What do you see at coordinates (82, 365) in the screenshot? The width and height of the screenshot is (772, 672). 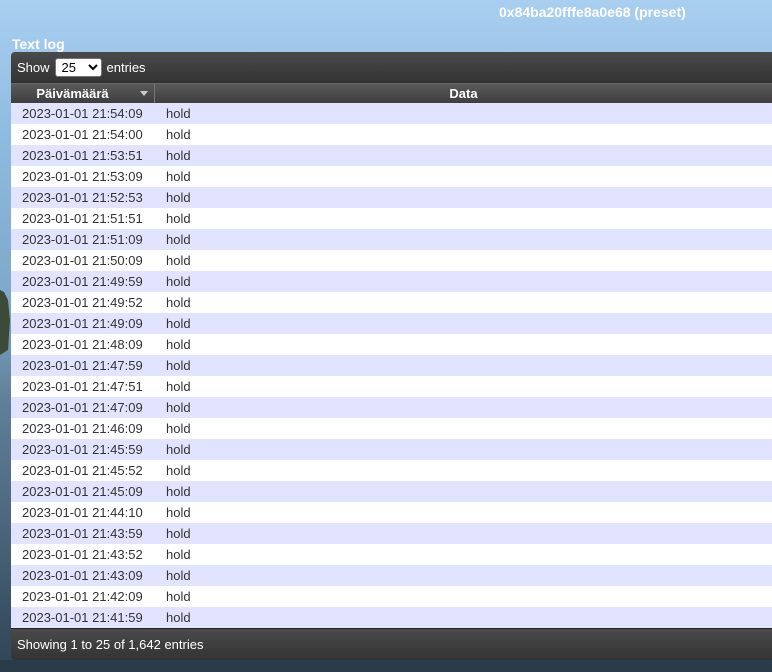 I see `cell-date: 2023-01-01 21:47:59` at bounding box center [82, 365].